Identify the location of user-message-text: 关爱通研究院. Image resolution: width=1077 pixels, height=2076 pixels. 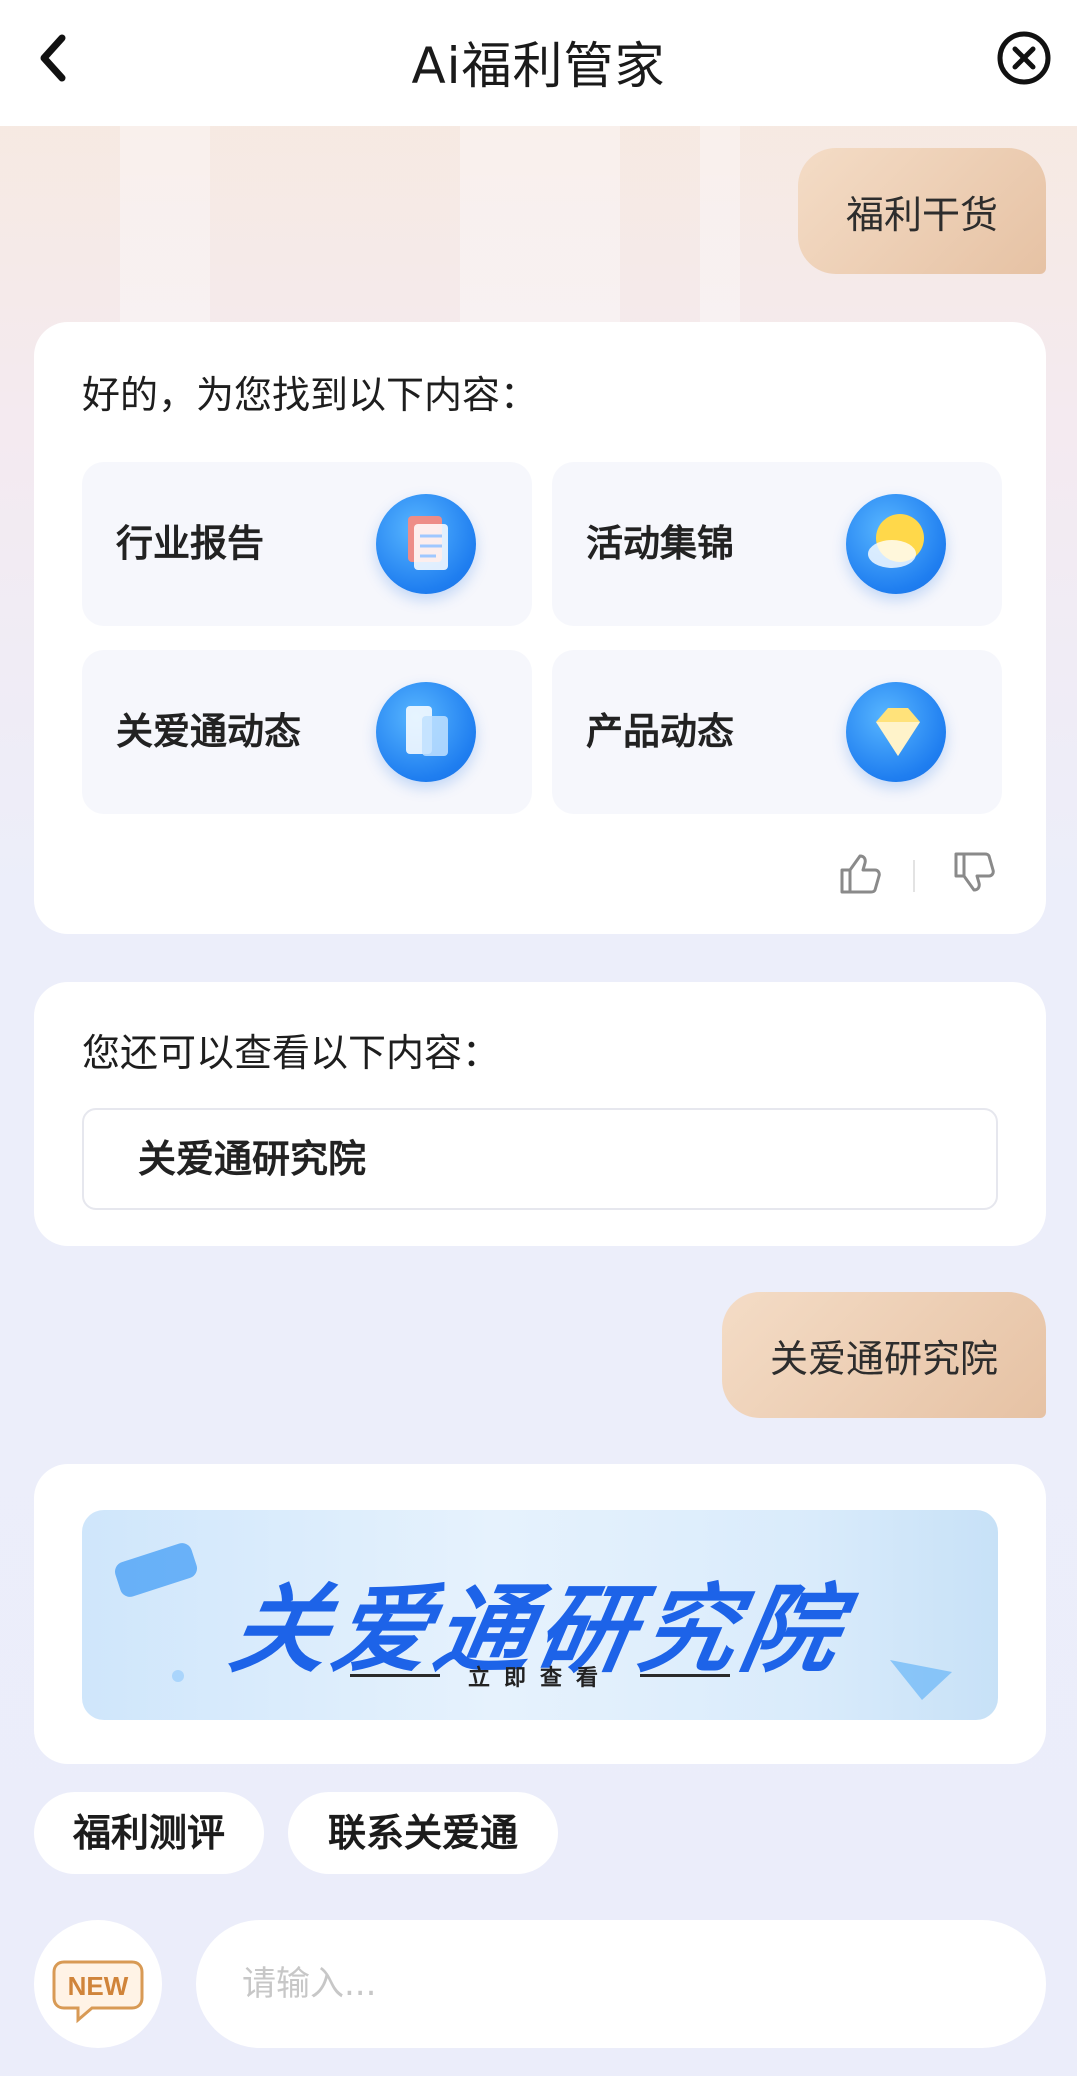
(883, 1358).